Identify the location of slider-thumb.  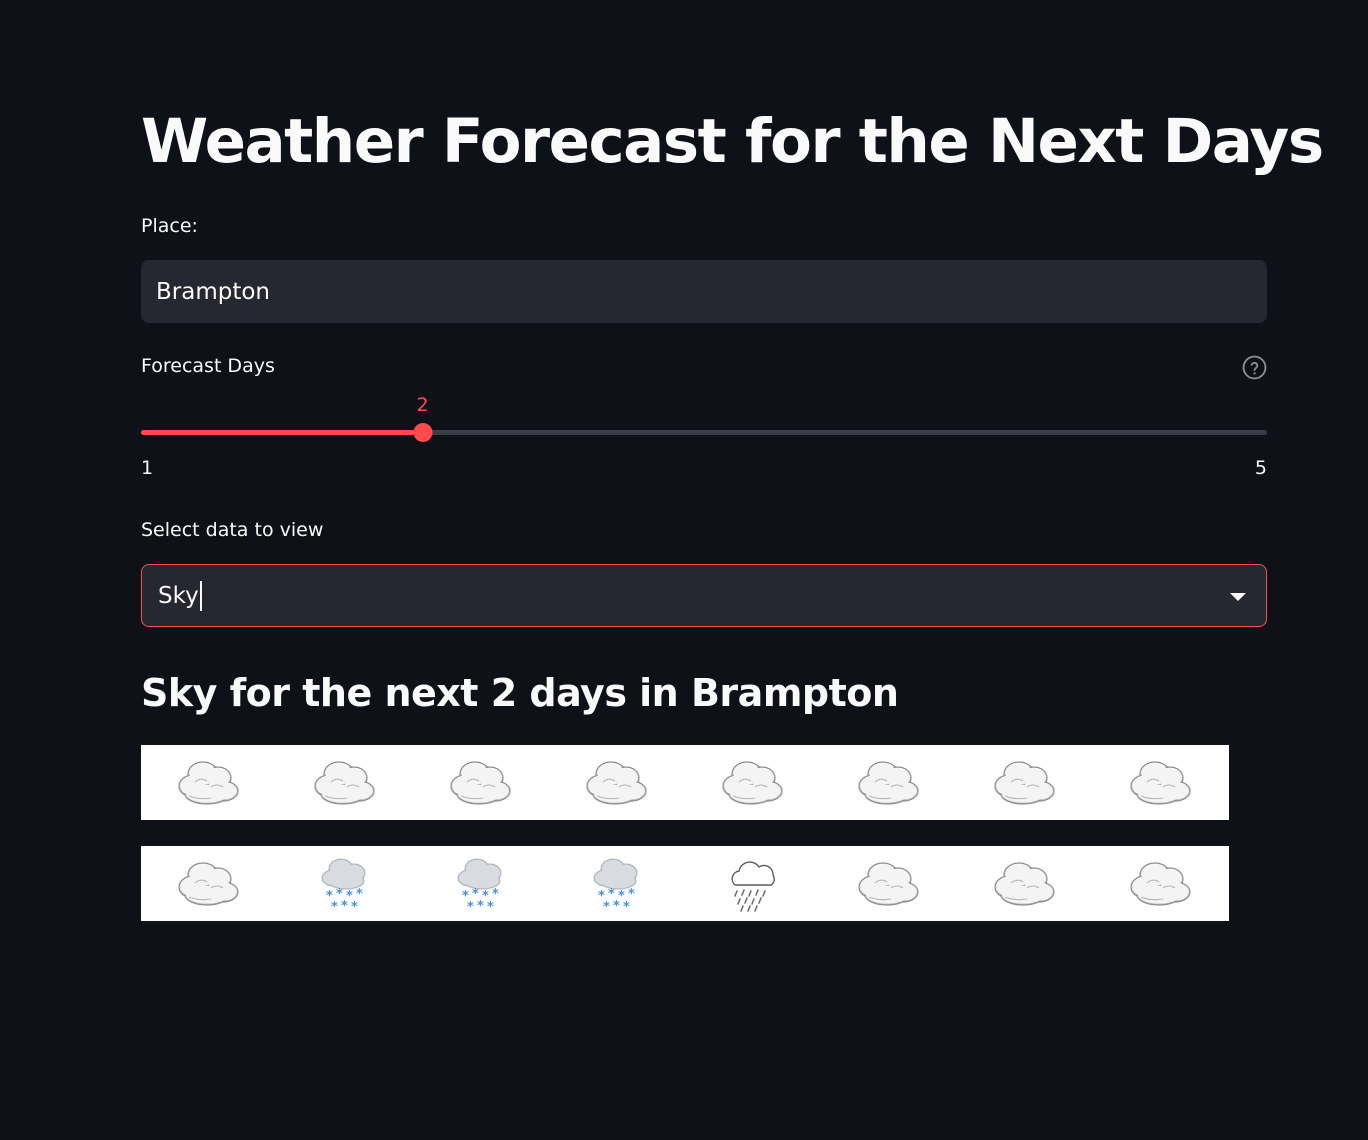
(422, 432).